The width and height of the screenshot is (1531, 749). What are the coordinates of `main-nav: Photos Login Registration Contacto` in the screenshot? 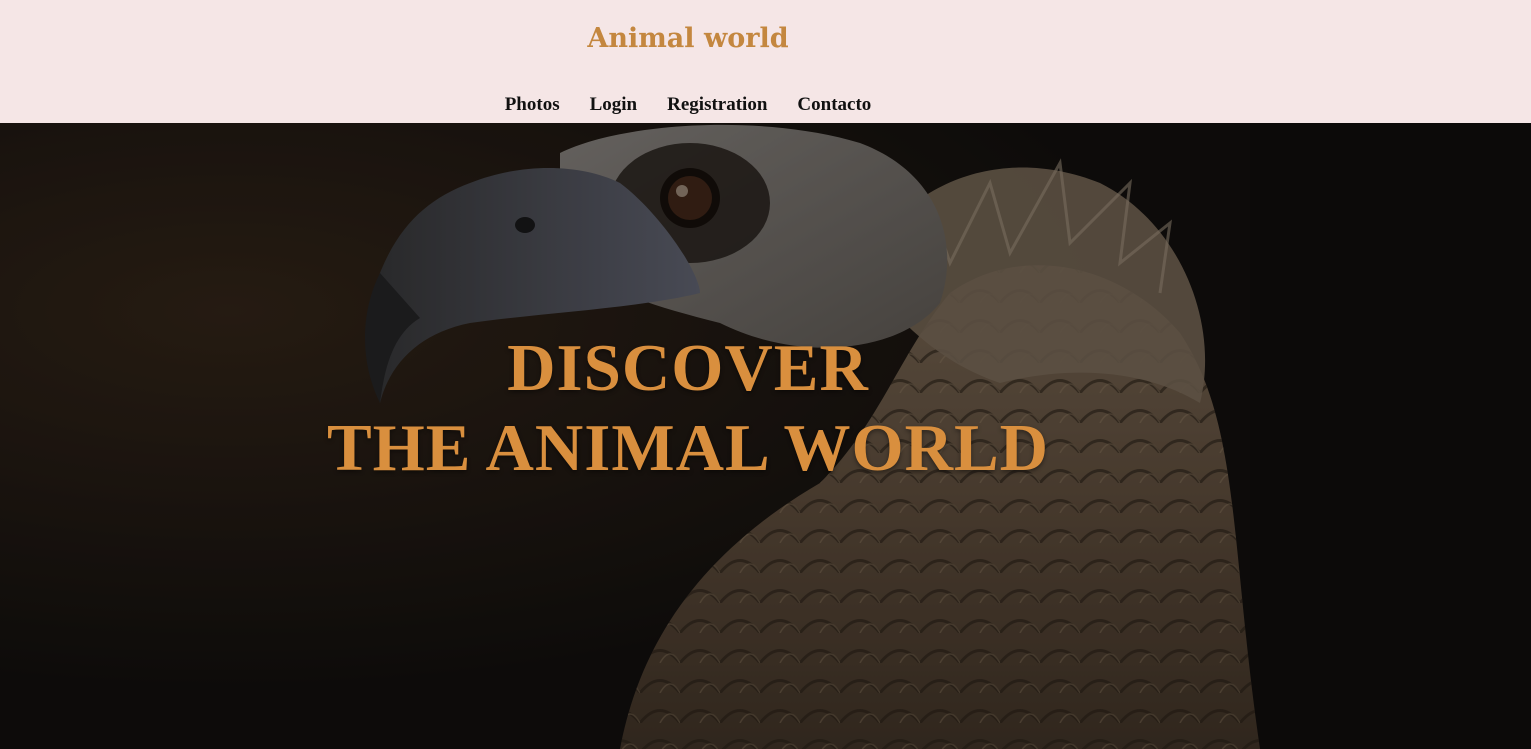 It's located at (688, 105).